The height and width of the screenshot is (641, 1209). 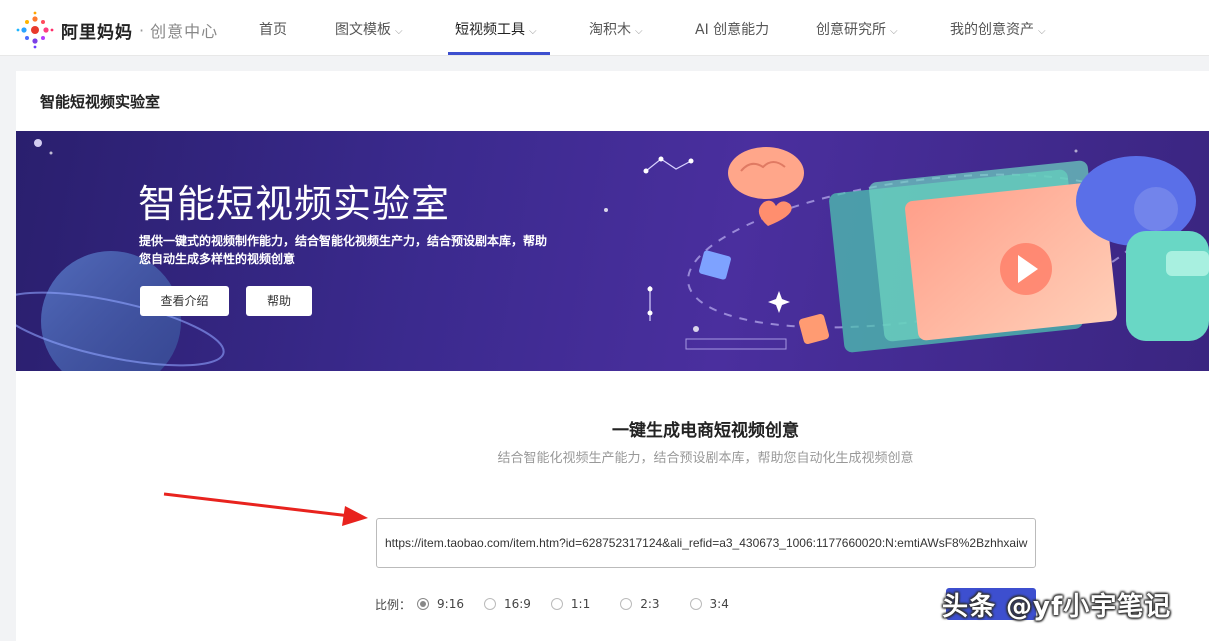 I want to click on nav-item-label: 创意研究所, so click(x=851, y=30).